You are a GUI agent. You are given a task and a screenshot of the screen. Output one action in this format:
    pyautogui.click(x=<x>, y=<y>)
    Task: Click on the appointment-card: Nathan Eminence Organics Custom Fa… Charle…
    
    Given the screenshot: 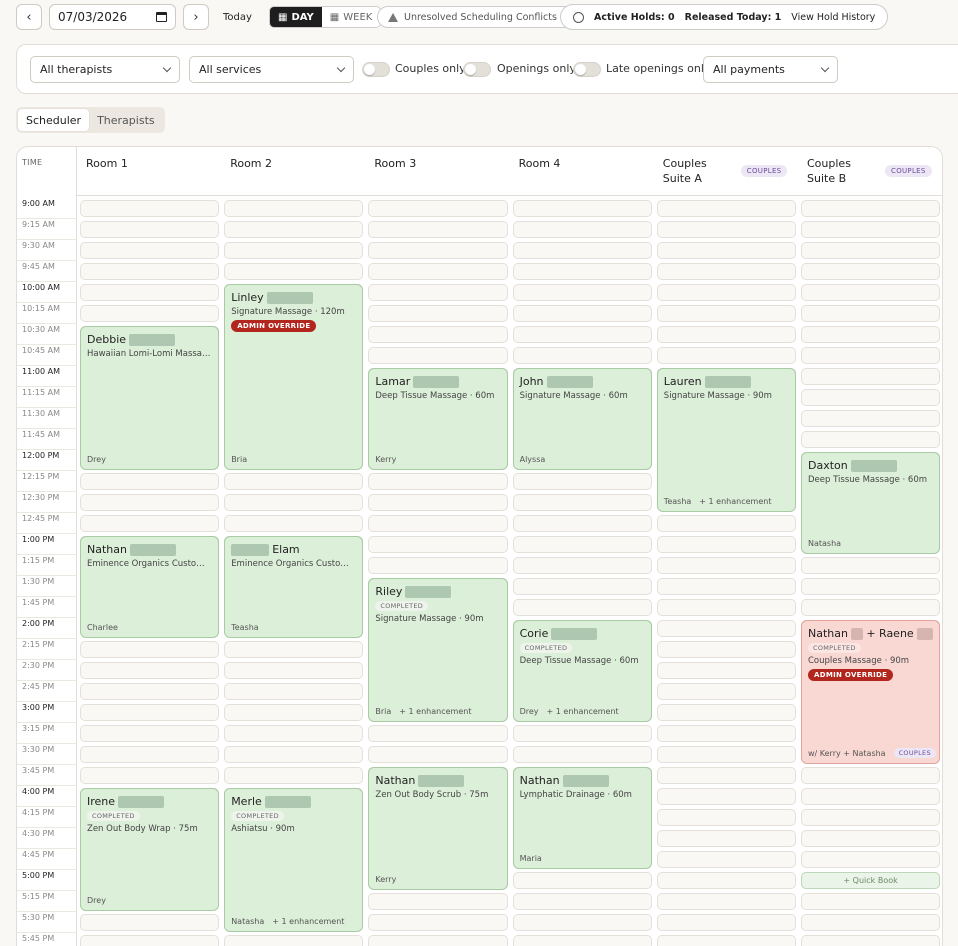 What is the action you would take?
    pyautogui.click(x=150, y=587)
    